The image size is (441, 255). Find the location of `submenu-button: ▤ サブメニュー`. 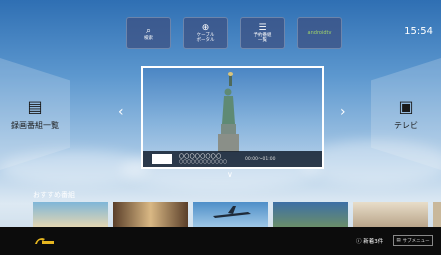

submenu-button: ▤ サブメニュー is located at coordinates (413, 240).